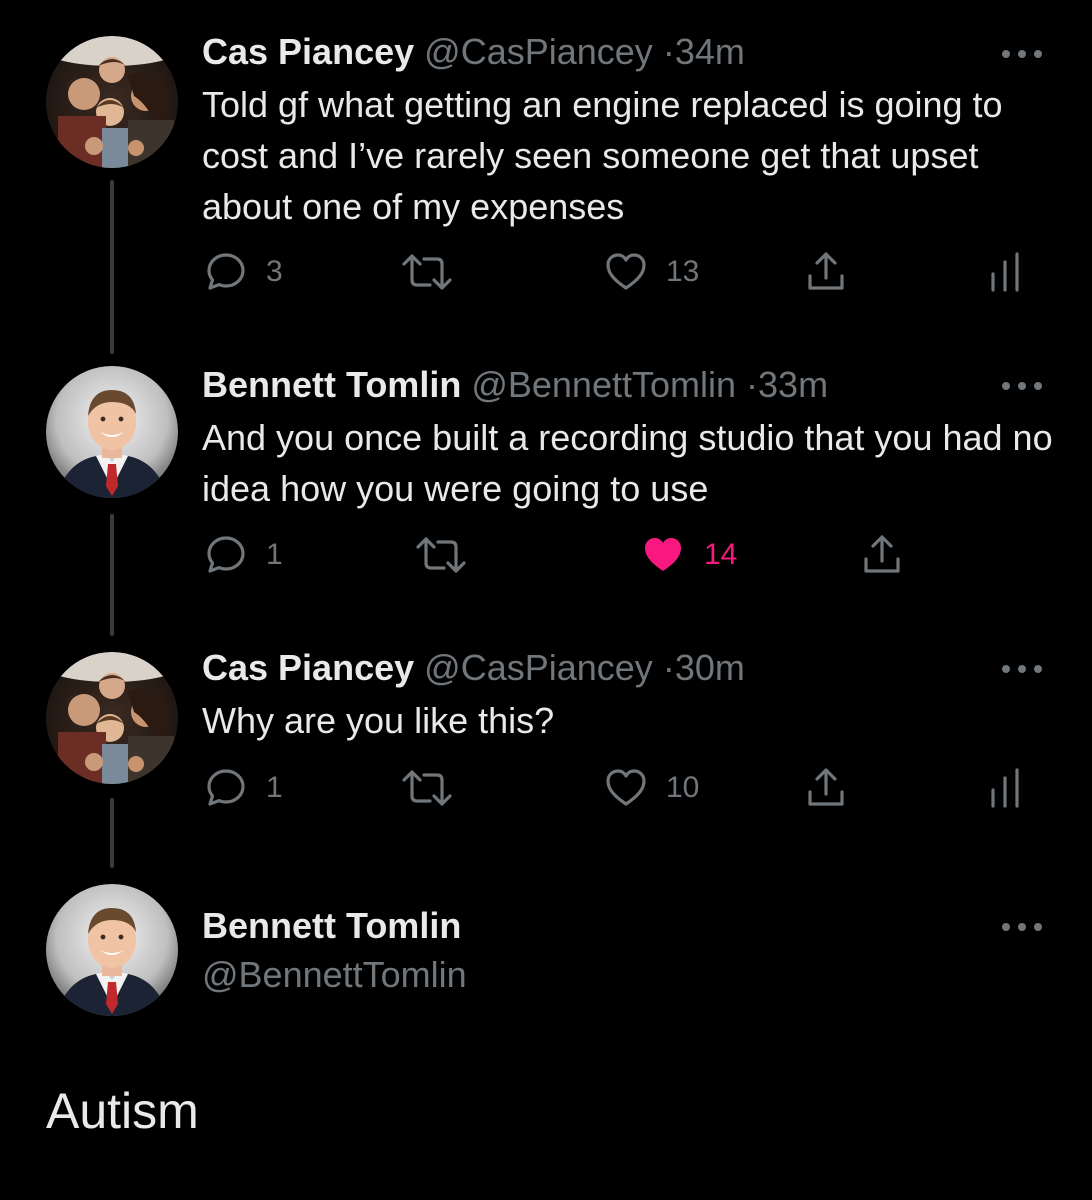 The height and width of the screenshot is (1200, 1092). I want to click on like-icon-filled, so click(663, 554).